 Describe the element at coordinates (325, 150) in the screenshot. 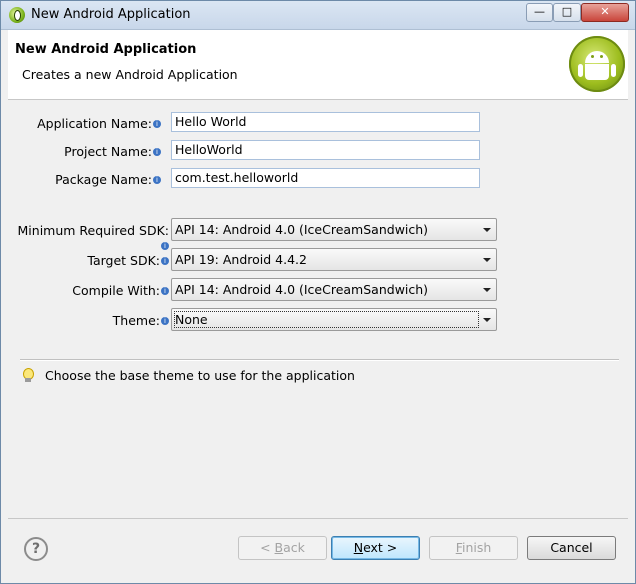

I see `project-name-field: HelloWorld` at that location.